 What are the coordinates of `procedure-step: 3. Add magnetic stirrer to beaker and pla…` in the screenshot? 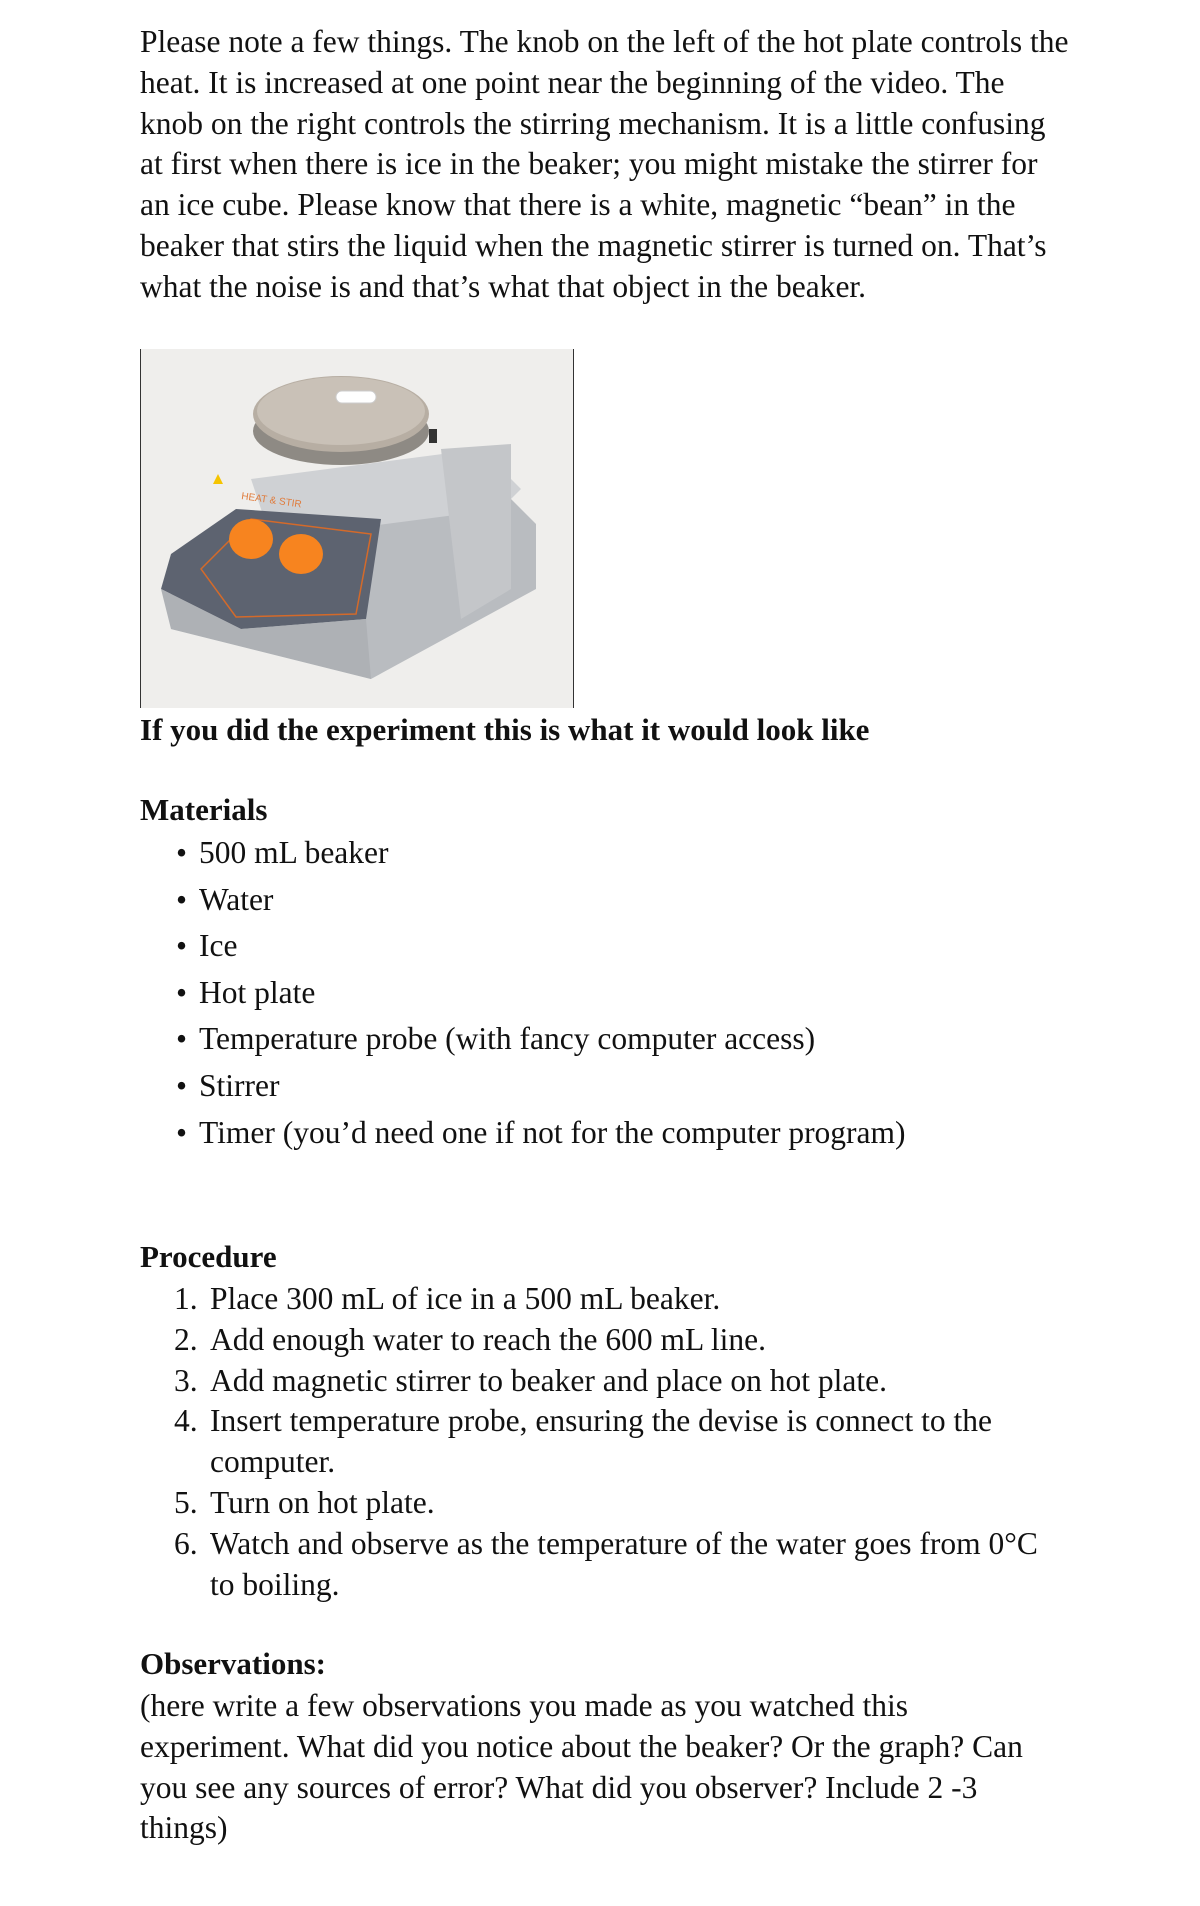 It's located at (600, 1381).